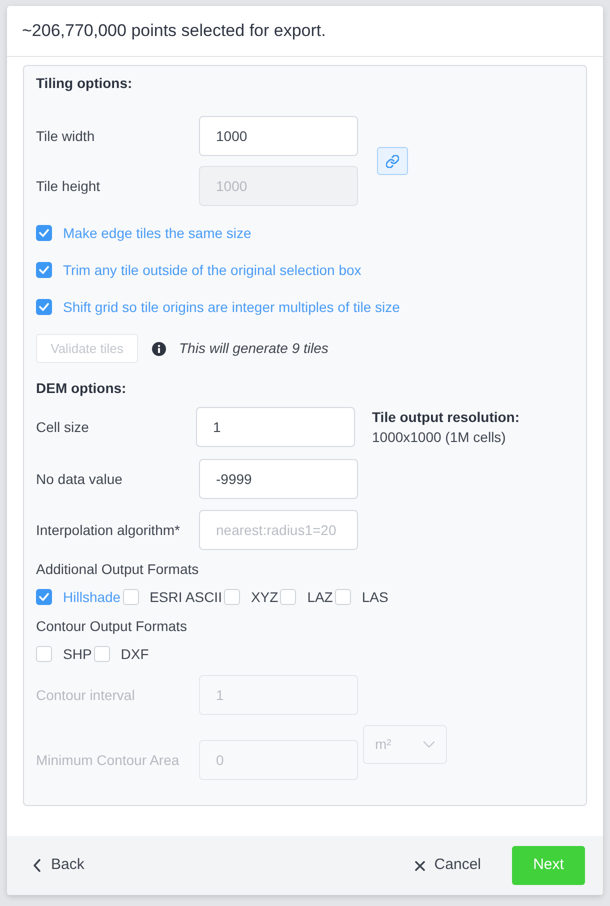 The image size is (610, 906). I want to click on no-data-input: -9999, so click(278, 479).